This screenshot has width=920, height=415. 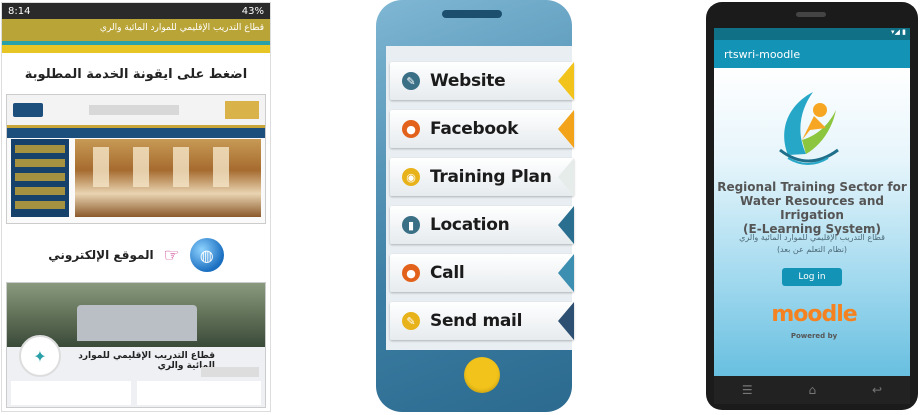 What do you see at coordinates (762, 54) in the screenshot?
I see `app-bar-title: rtswri-moodle` at bounding box center [762, 54].